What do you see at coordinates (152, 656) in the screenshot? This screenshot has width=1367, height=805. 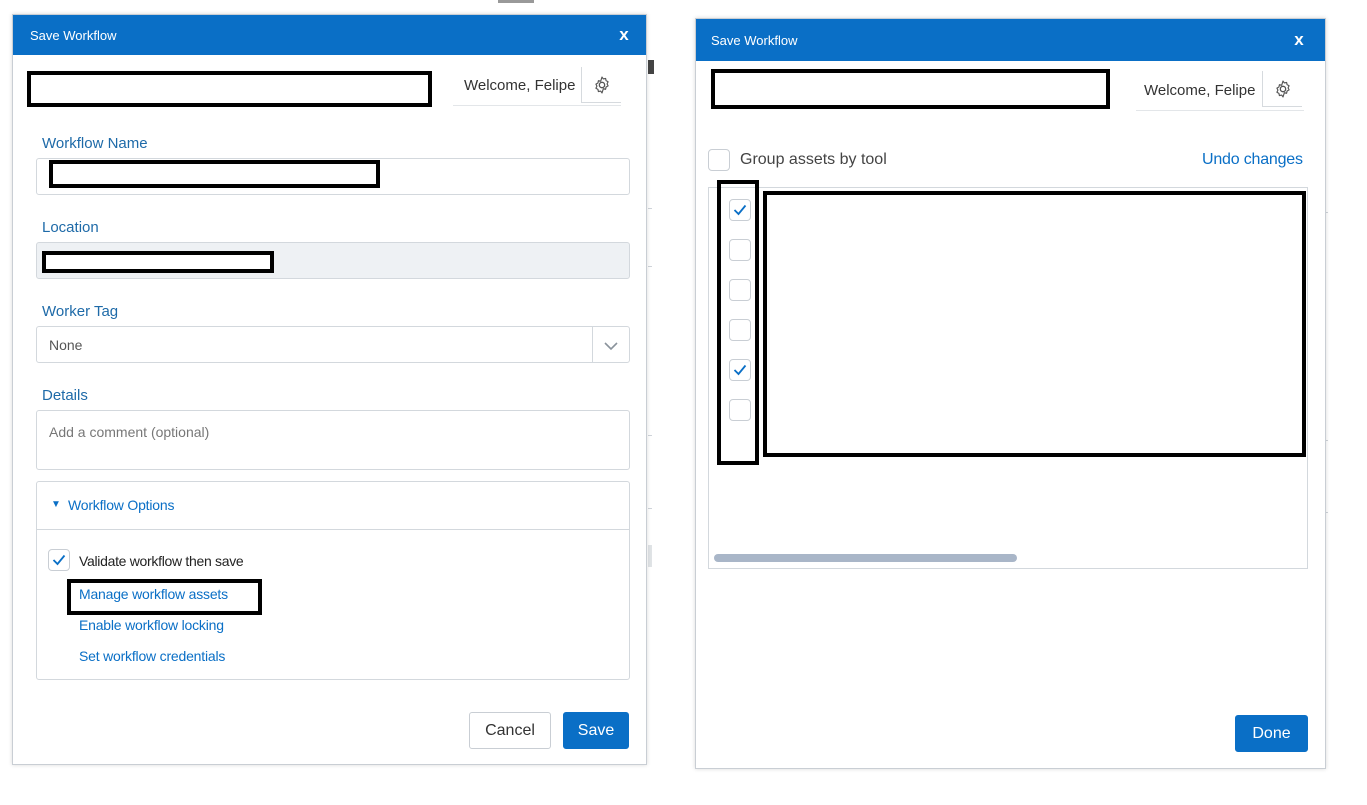 I see `set-credentials-link: Set workflow credentials` at bounding box center [152, 656].